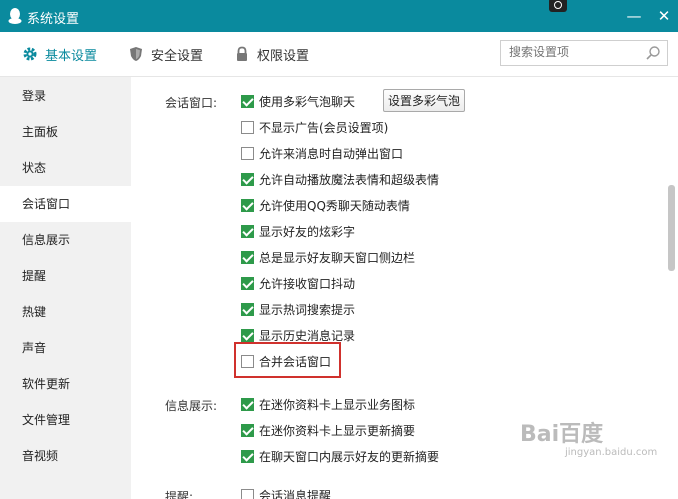 The height and width of the screenshot is (499, 678). I want to click on option-label: 允许来消息时自动弹出窗口, so click(331, 153).